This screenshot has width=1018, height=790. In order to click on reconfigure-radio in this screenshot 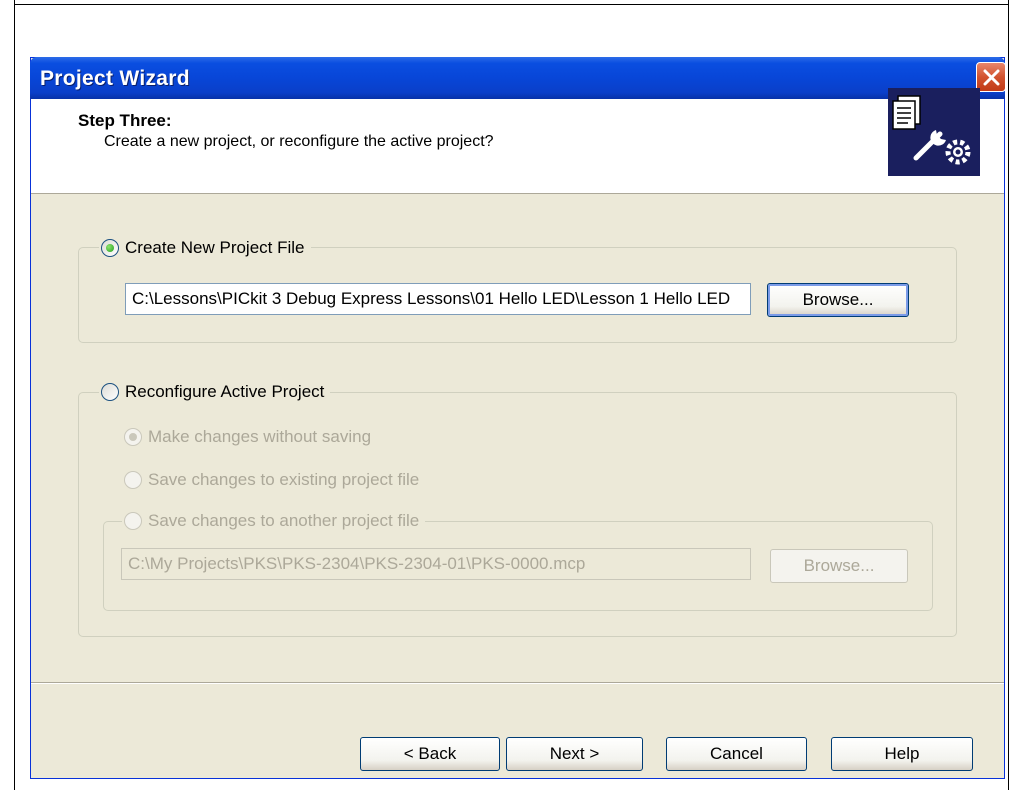, I will do `click(110, 392)`.